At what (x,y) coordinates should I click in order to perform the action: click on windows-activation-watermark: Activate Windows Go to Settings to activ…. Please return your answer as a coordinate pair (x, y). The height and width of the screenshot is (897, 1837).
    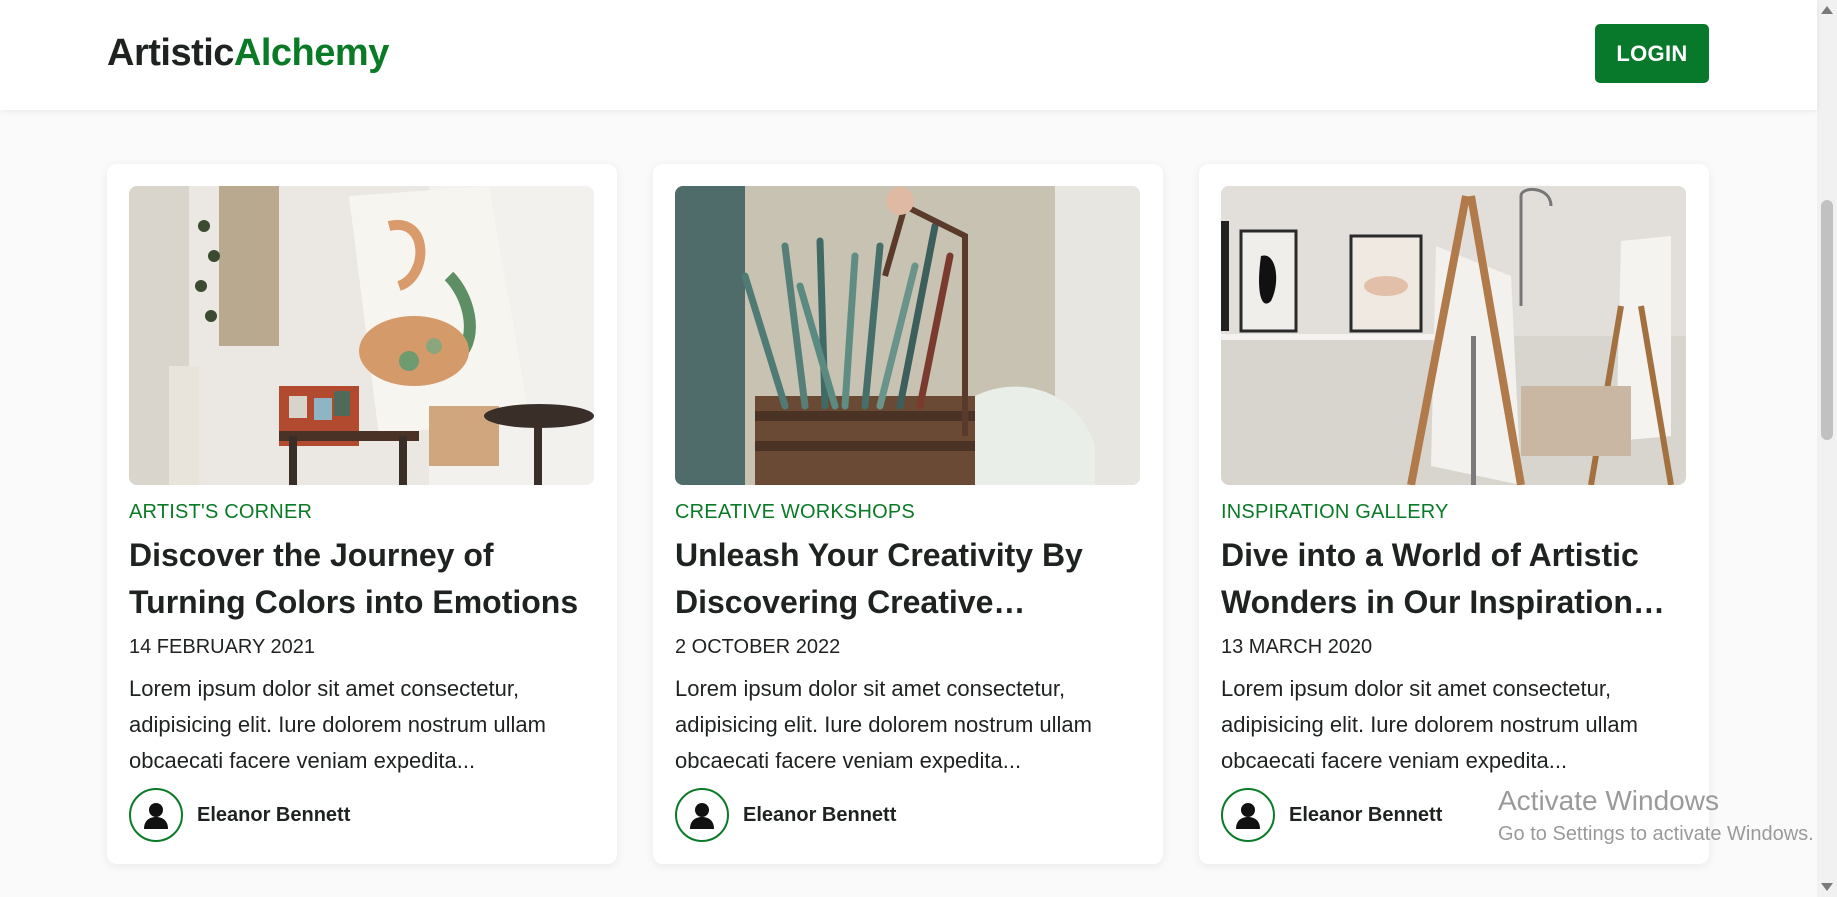
    Looking at the image, I should click on (1656, 815).